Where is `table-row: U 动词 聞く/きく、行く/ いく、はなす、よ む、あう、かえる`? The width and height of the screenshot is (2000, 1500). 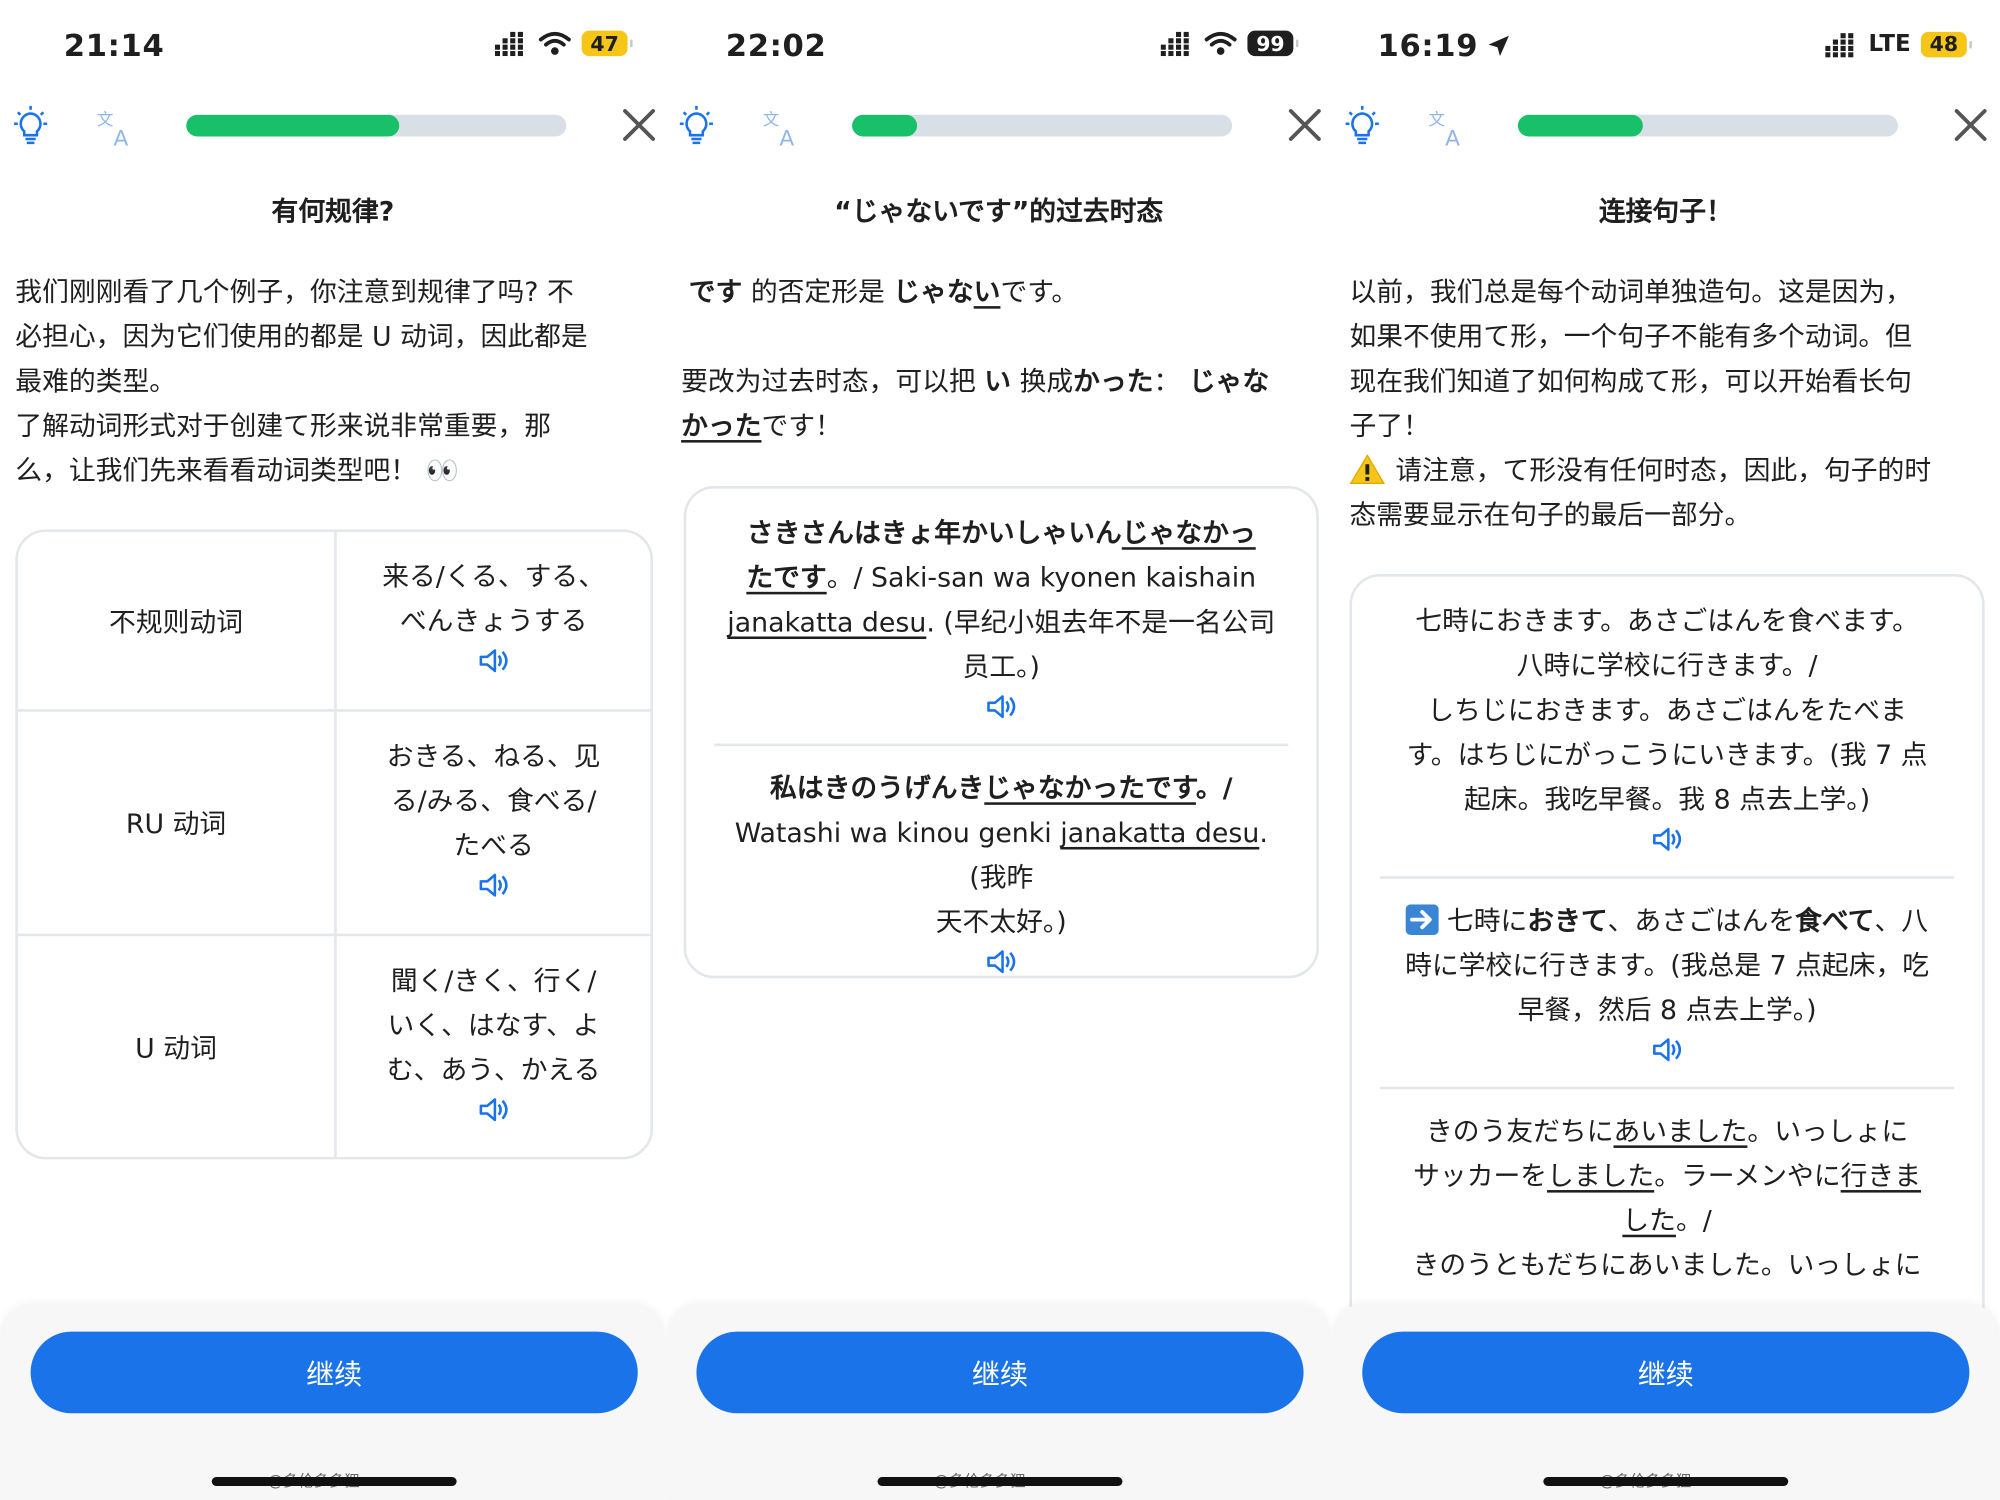
table-row: U 动词 聞く/きく、行く/ いく、はなす、よ む、あう、かえる is located at coordinates (334, 1046).